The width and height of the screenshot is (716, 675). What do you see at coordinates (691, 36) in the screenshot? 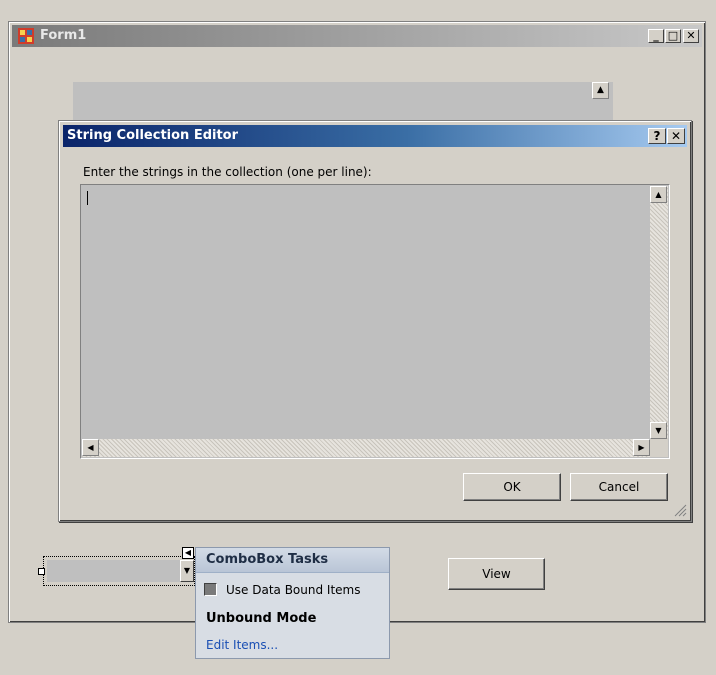
I see `close-button: ✕` at bounding box center [691, 36].